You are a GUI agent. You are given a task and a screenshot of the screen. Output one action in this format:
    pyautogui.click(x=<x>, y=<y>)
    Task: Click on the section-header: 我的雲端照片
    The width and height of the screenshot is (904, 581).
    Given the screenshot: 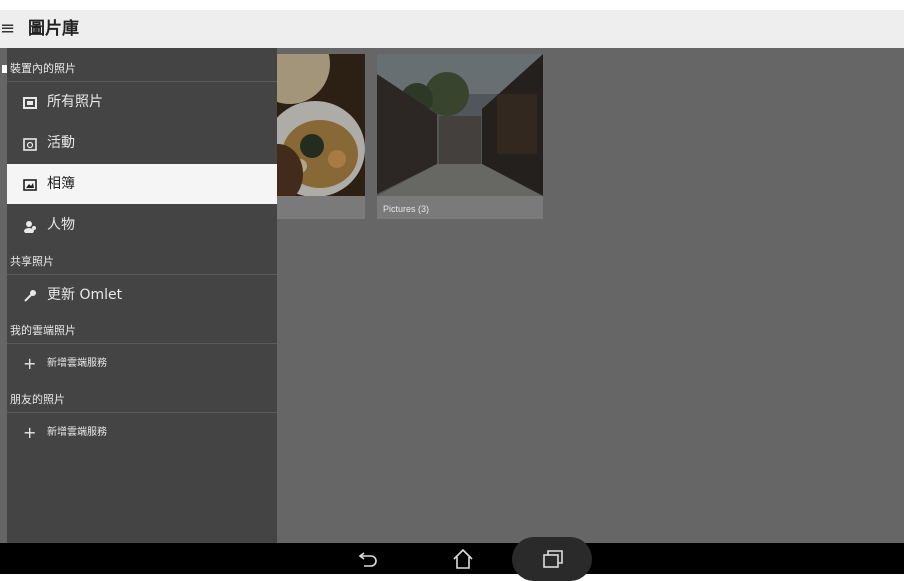 What is the action you would take?
    pyautogui.click(x=142, y=331)
    